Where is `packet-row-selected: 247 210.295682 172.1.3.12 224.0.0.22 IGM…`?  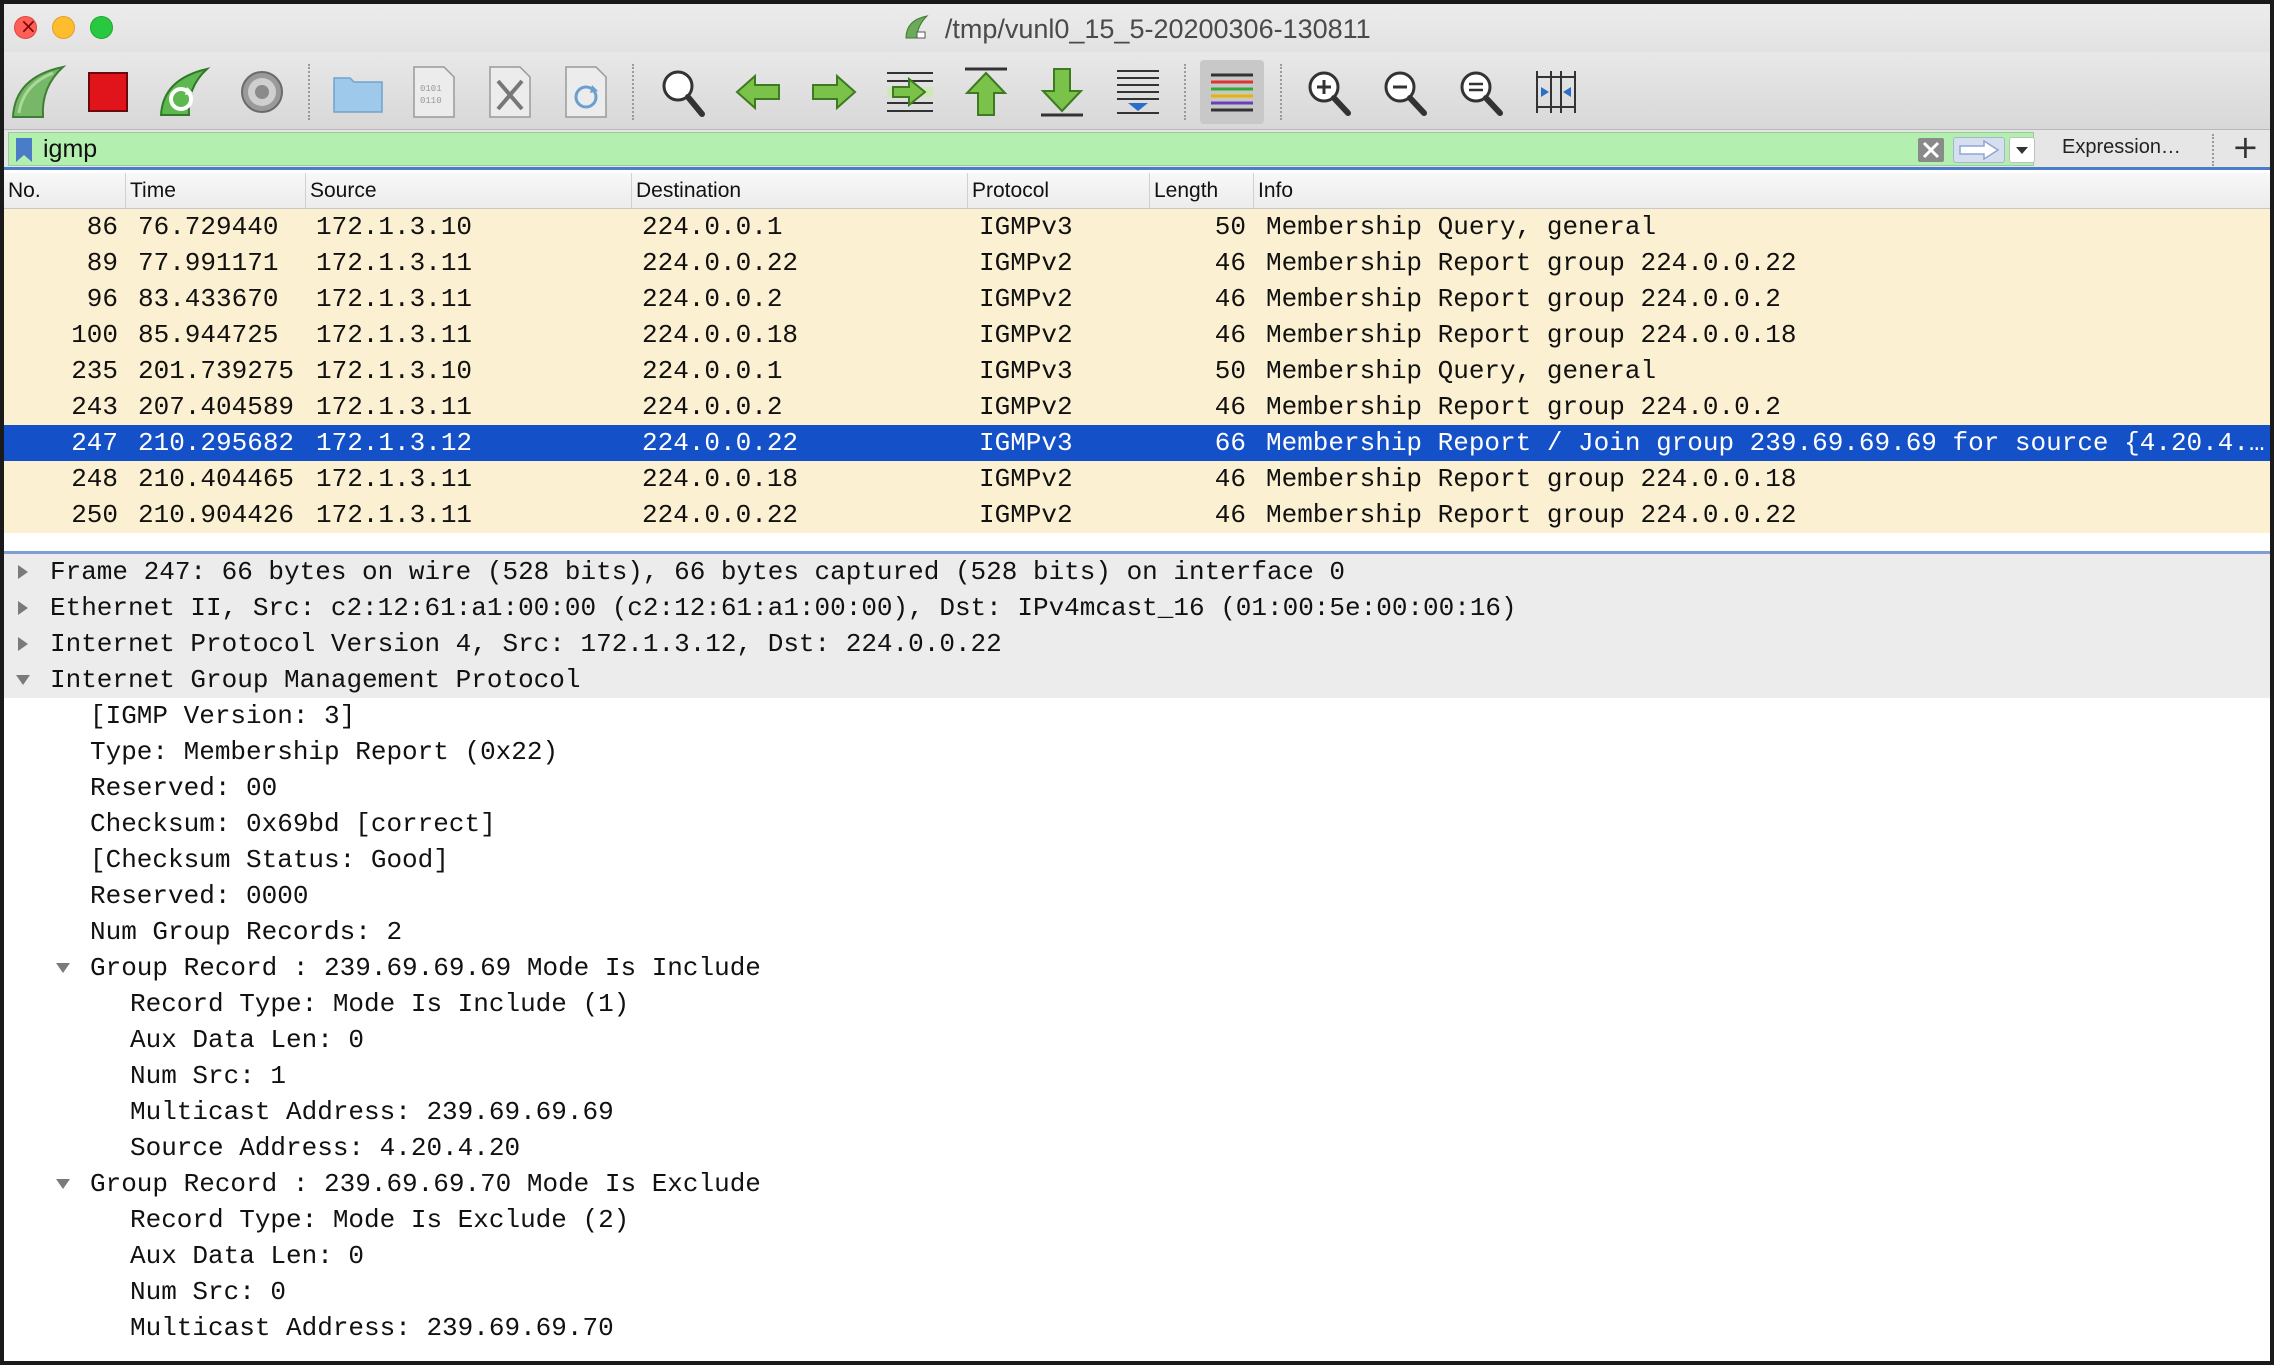
packet-row-selected: 247 210.295682 172.1.3.12 224.0.0.22 IGM… is located at coordinates (1137, 443).